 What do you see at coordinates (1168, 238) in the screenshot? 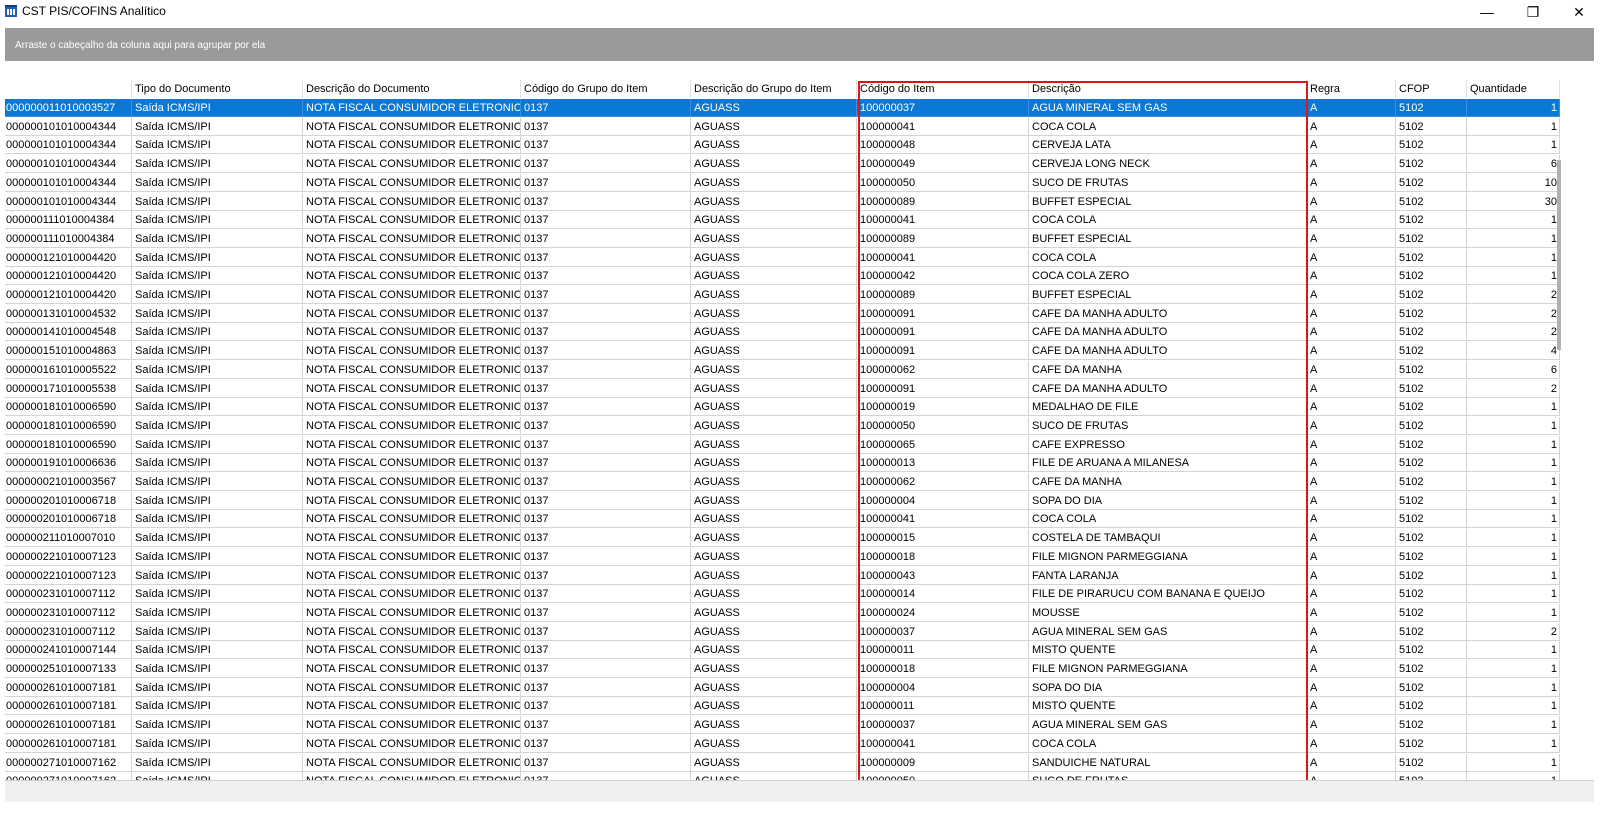
I see `col-descricao-cell: BUFFET ESPECIAL` at bounding box center [1168, 238].